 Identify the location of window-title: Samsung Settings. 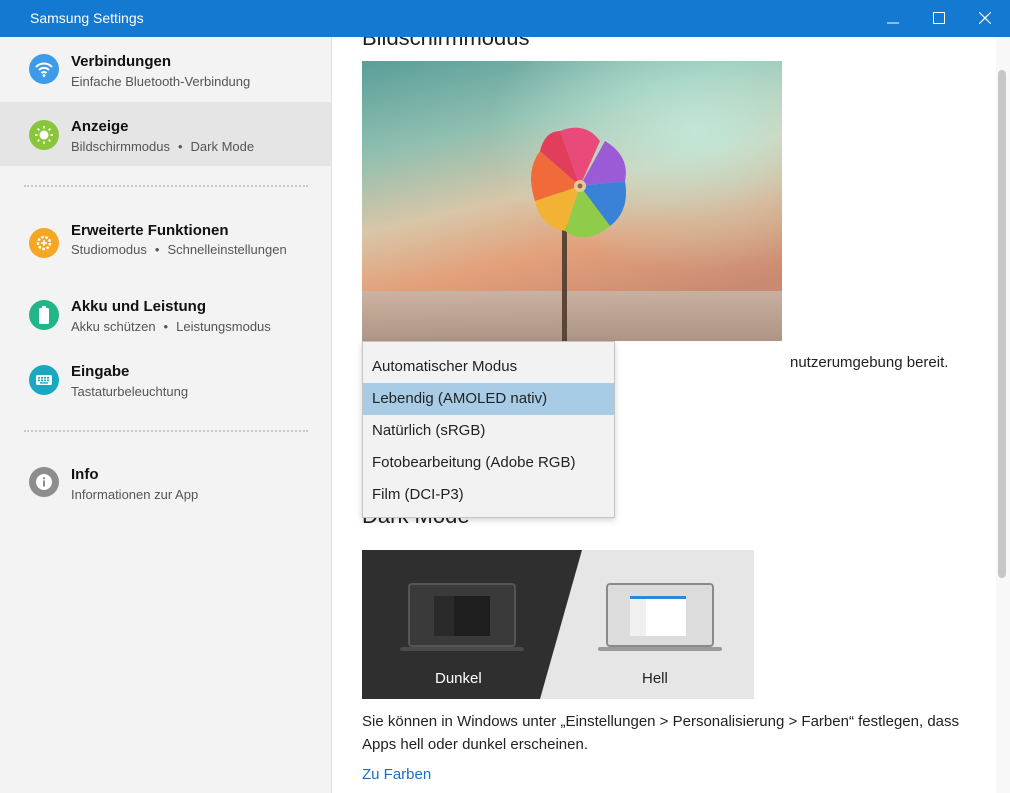
(87, 18).